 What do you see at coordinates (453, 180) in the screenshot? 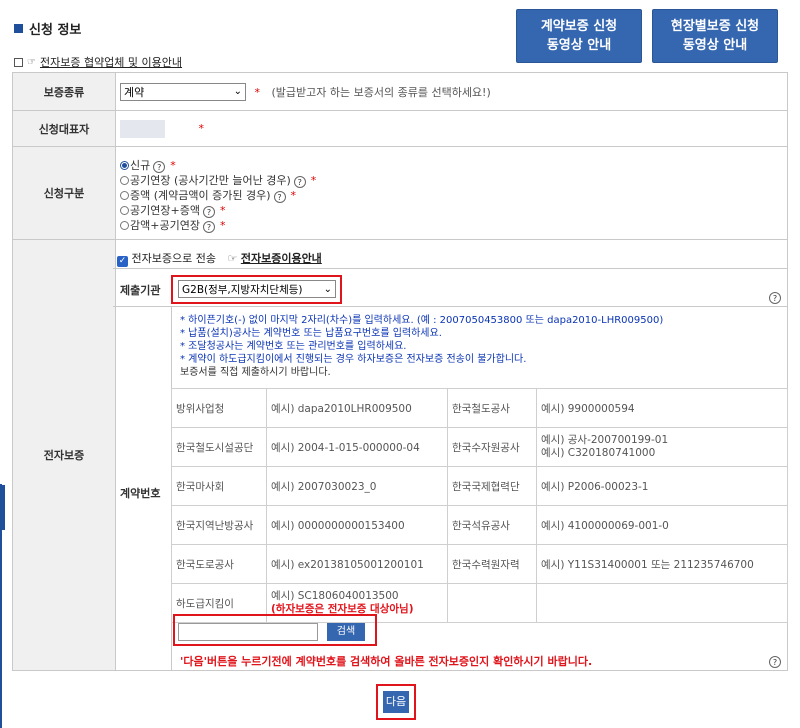
I see `app-type-option: 공기연장 (공사기간만 늘어난 경우)? *` at bounding box center [453, 180].